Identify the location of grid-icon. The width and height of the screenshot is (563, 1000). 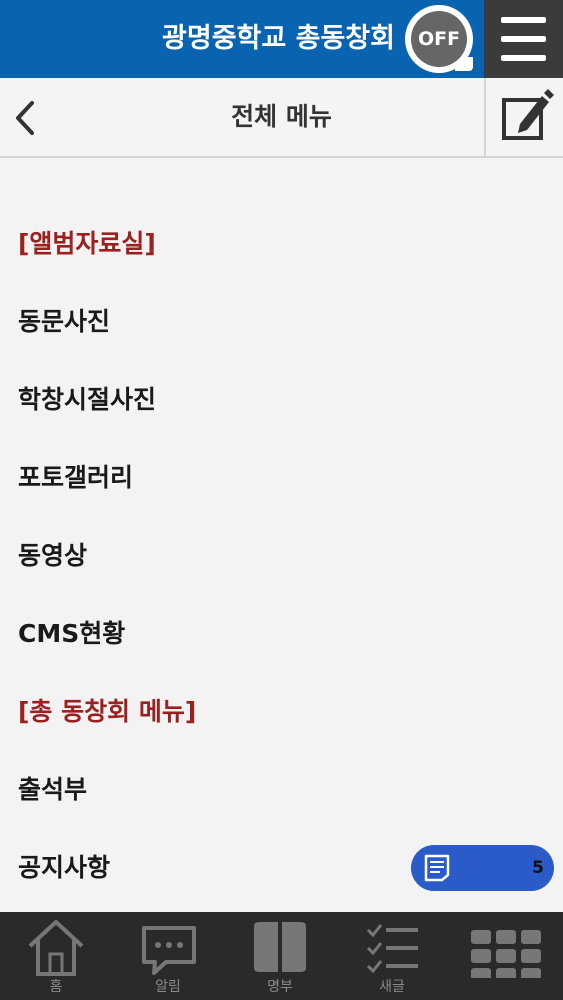
(506, 954).